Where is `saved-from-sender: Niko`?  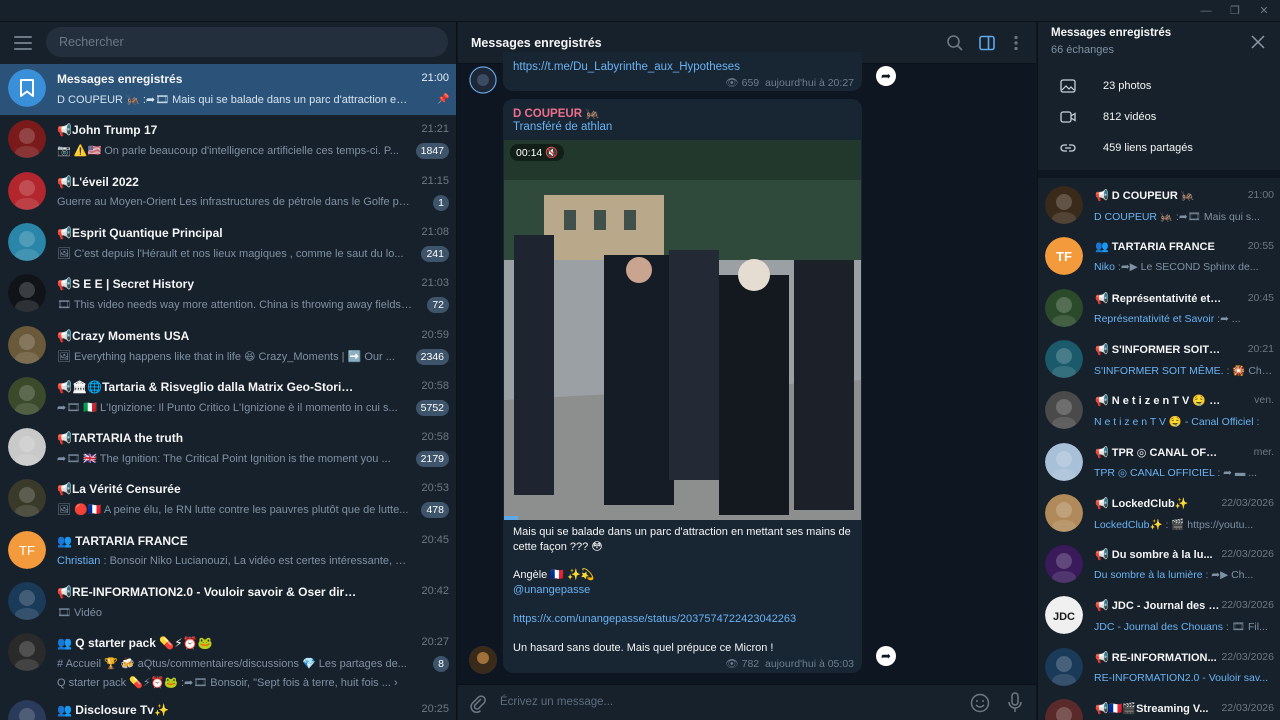
saved-from-sender: Niko is located at coordinates (1105, 267).